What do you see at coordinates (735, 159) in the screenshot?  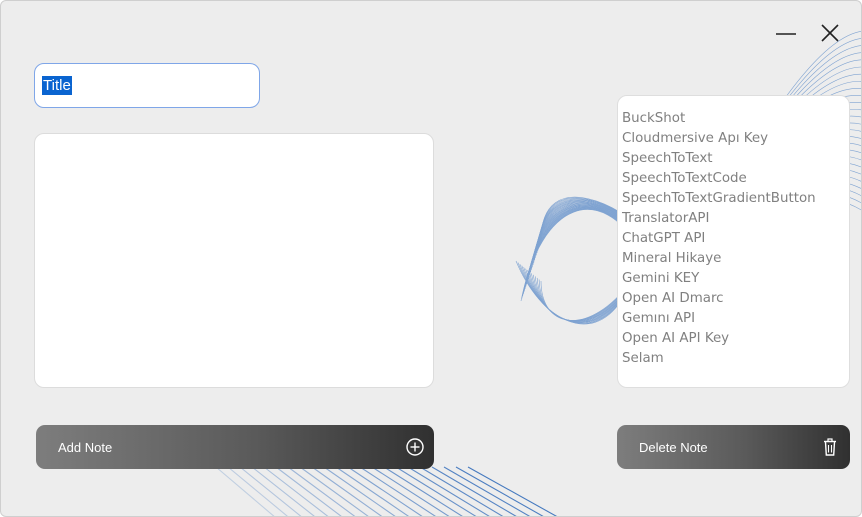 I see `list-item: SpeechToText` at bounding box center [735, 159].